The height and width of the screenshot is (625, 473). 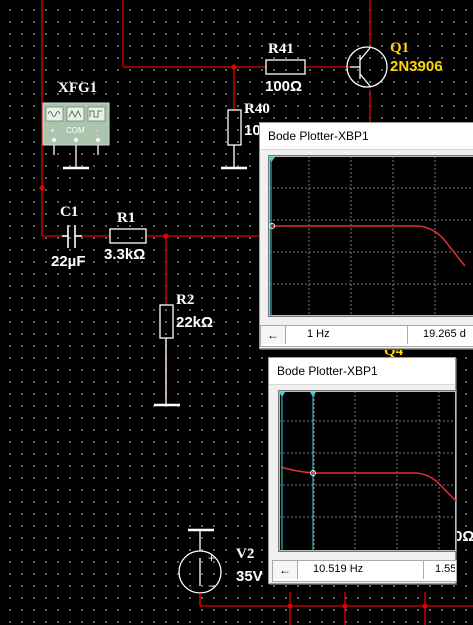 What do you see at coordinates (72, 236) in the screenshot?
I see `capacitor-c1` at bounding box center [72, 236].